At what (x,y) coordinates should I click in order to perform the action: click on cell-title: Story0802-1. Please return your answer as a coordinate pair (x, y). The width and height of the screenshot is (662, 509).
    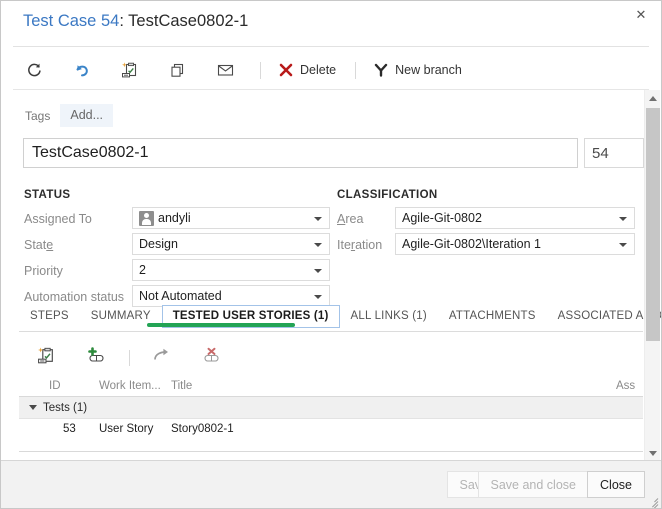
    Looking at the image, I should click on (202, 429).